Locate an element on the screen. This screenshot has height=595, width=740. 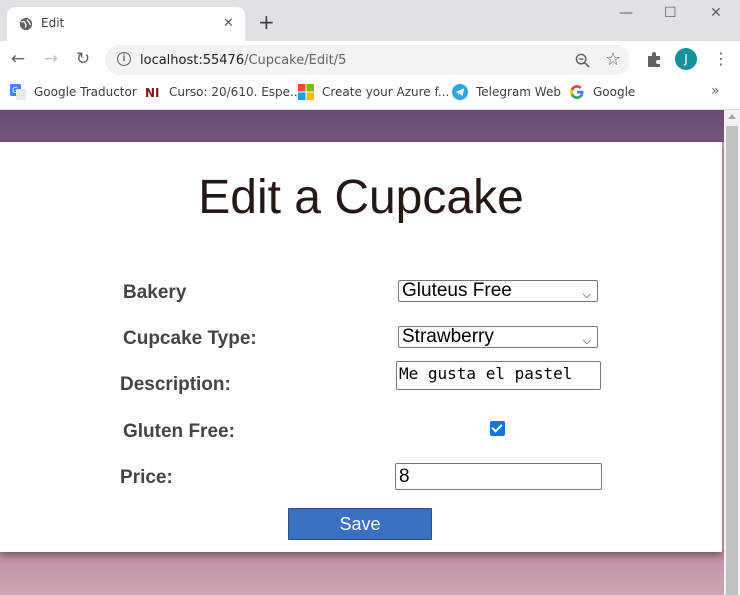
bookmark-google-translate: G Google Traductor is located at coordinates (73, 93).